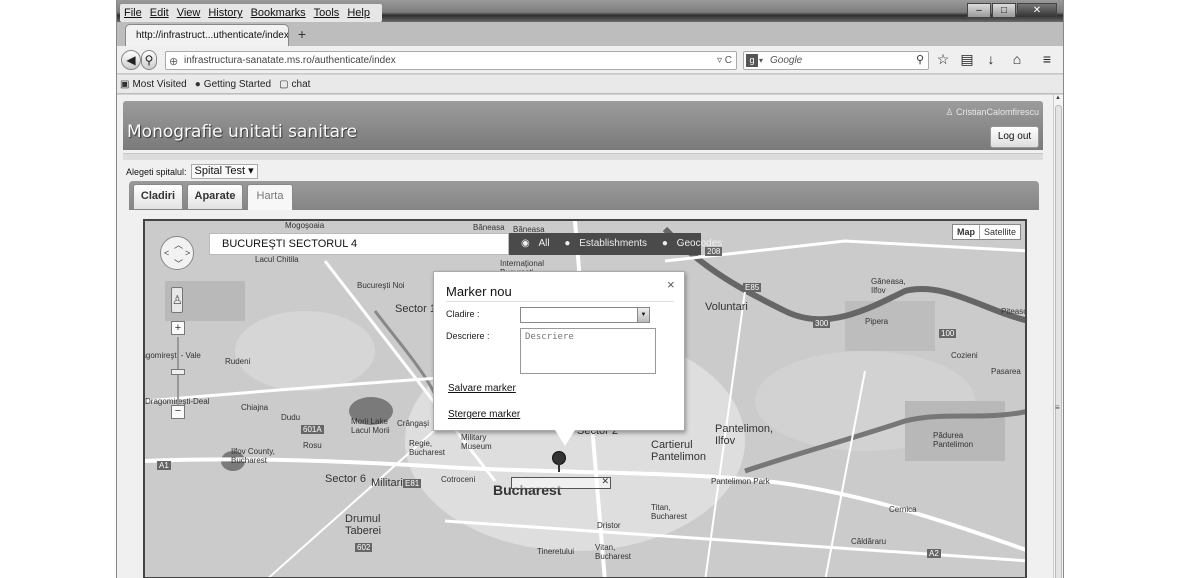 The image size is (1182, 578). Describe the element at coordinates (966, 232) in the screenshot. I see `map-type-map: Map` at that location.